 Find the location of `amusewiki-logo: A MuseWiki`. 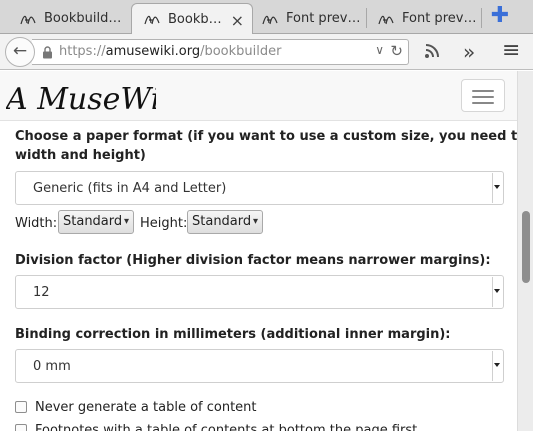

amusewiki-logo: A MuseWiki is located at coordinates (95, 98).